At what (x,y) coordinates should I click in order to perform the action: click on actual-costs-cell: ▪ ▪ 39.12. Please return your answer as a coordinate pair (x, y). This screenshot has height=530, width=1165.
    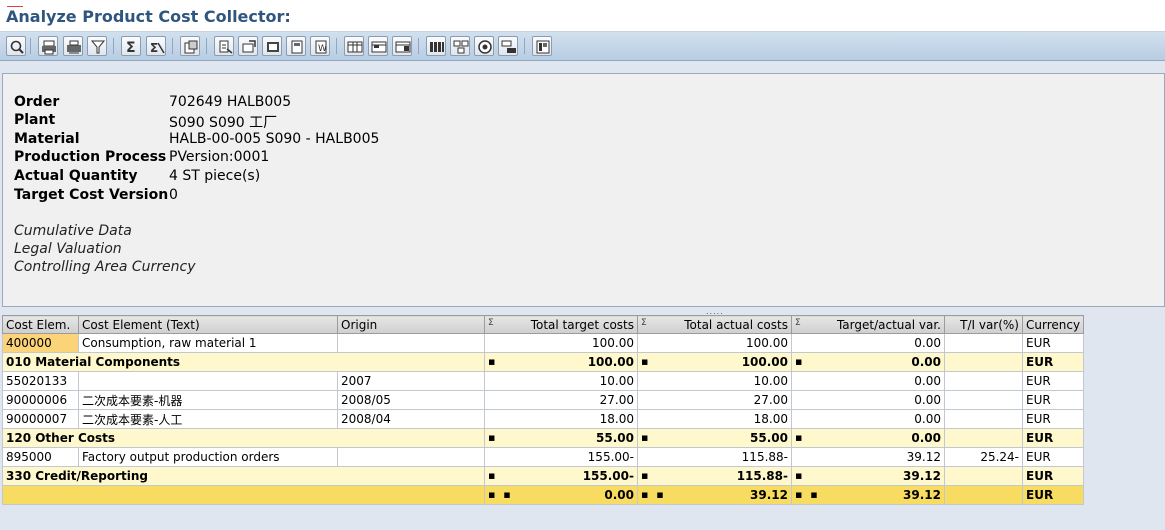
    Looking at the image, I should click on (714, 495).